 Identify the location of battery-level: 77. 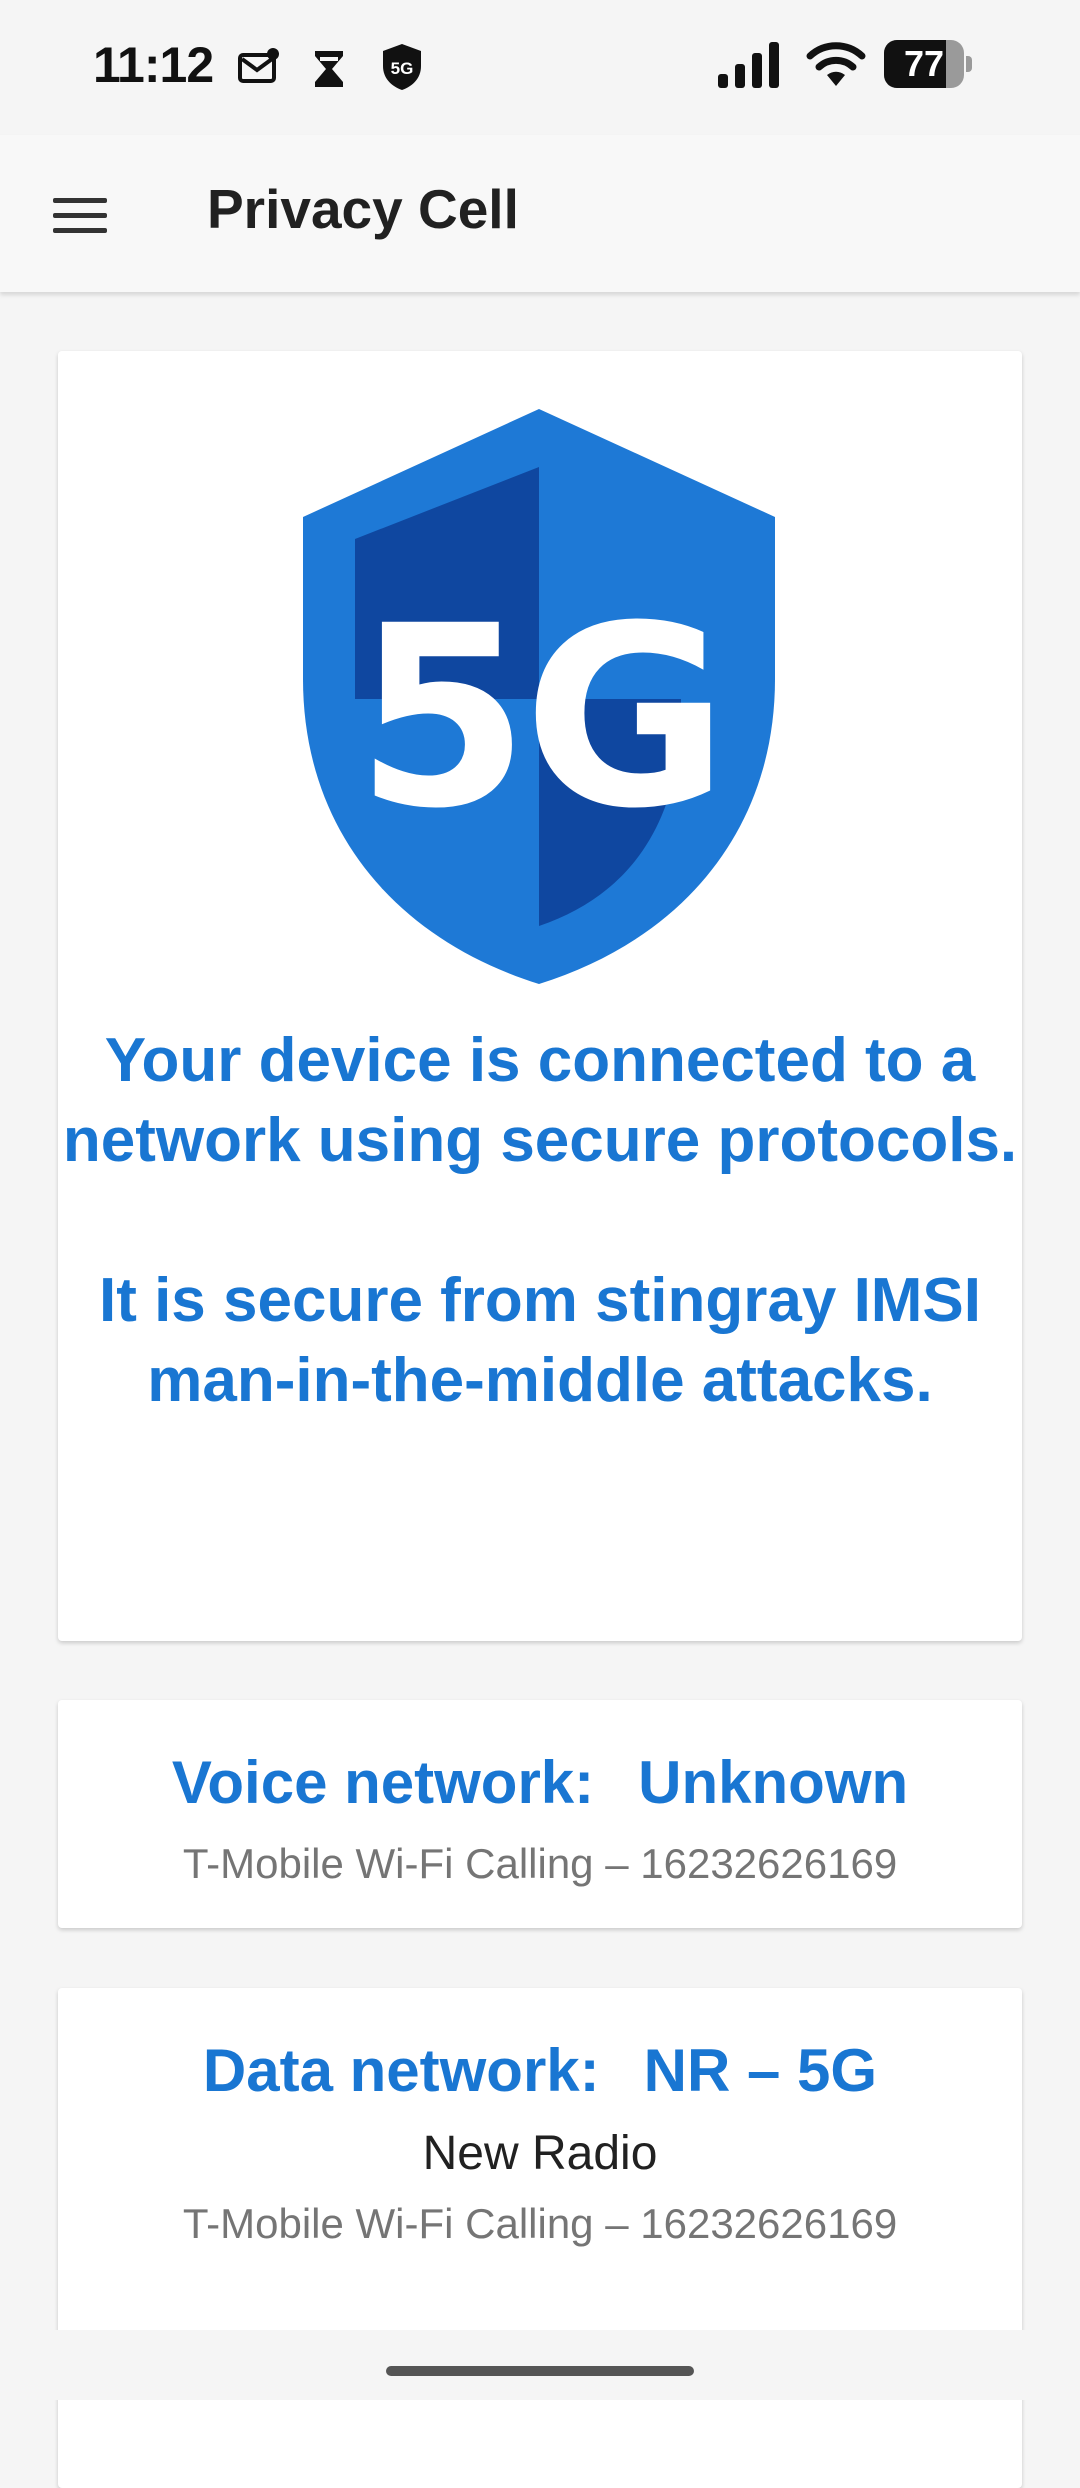
(924, 63).